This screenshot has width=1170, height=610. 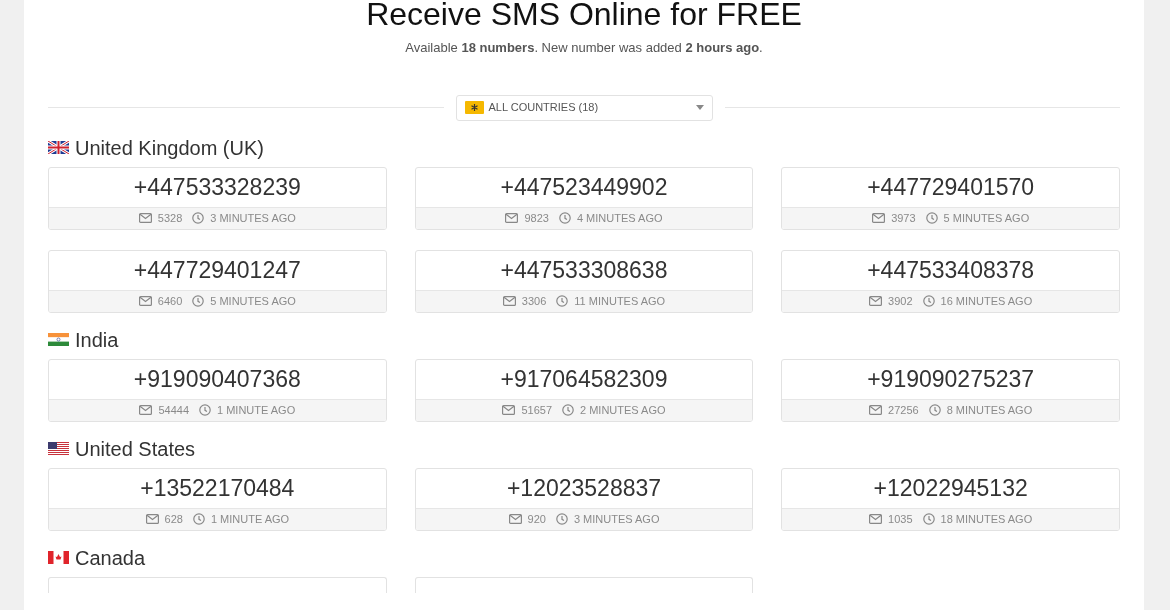 What do you see at coordinates (900, 519) in the screenshot?
I see `message-count: 1035` at bounding box center [900, 519].